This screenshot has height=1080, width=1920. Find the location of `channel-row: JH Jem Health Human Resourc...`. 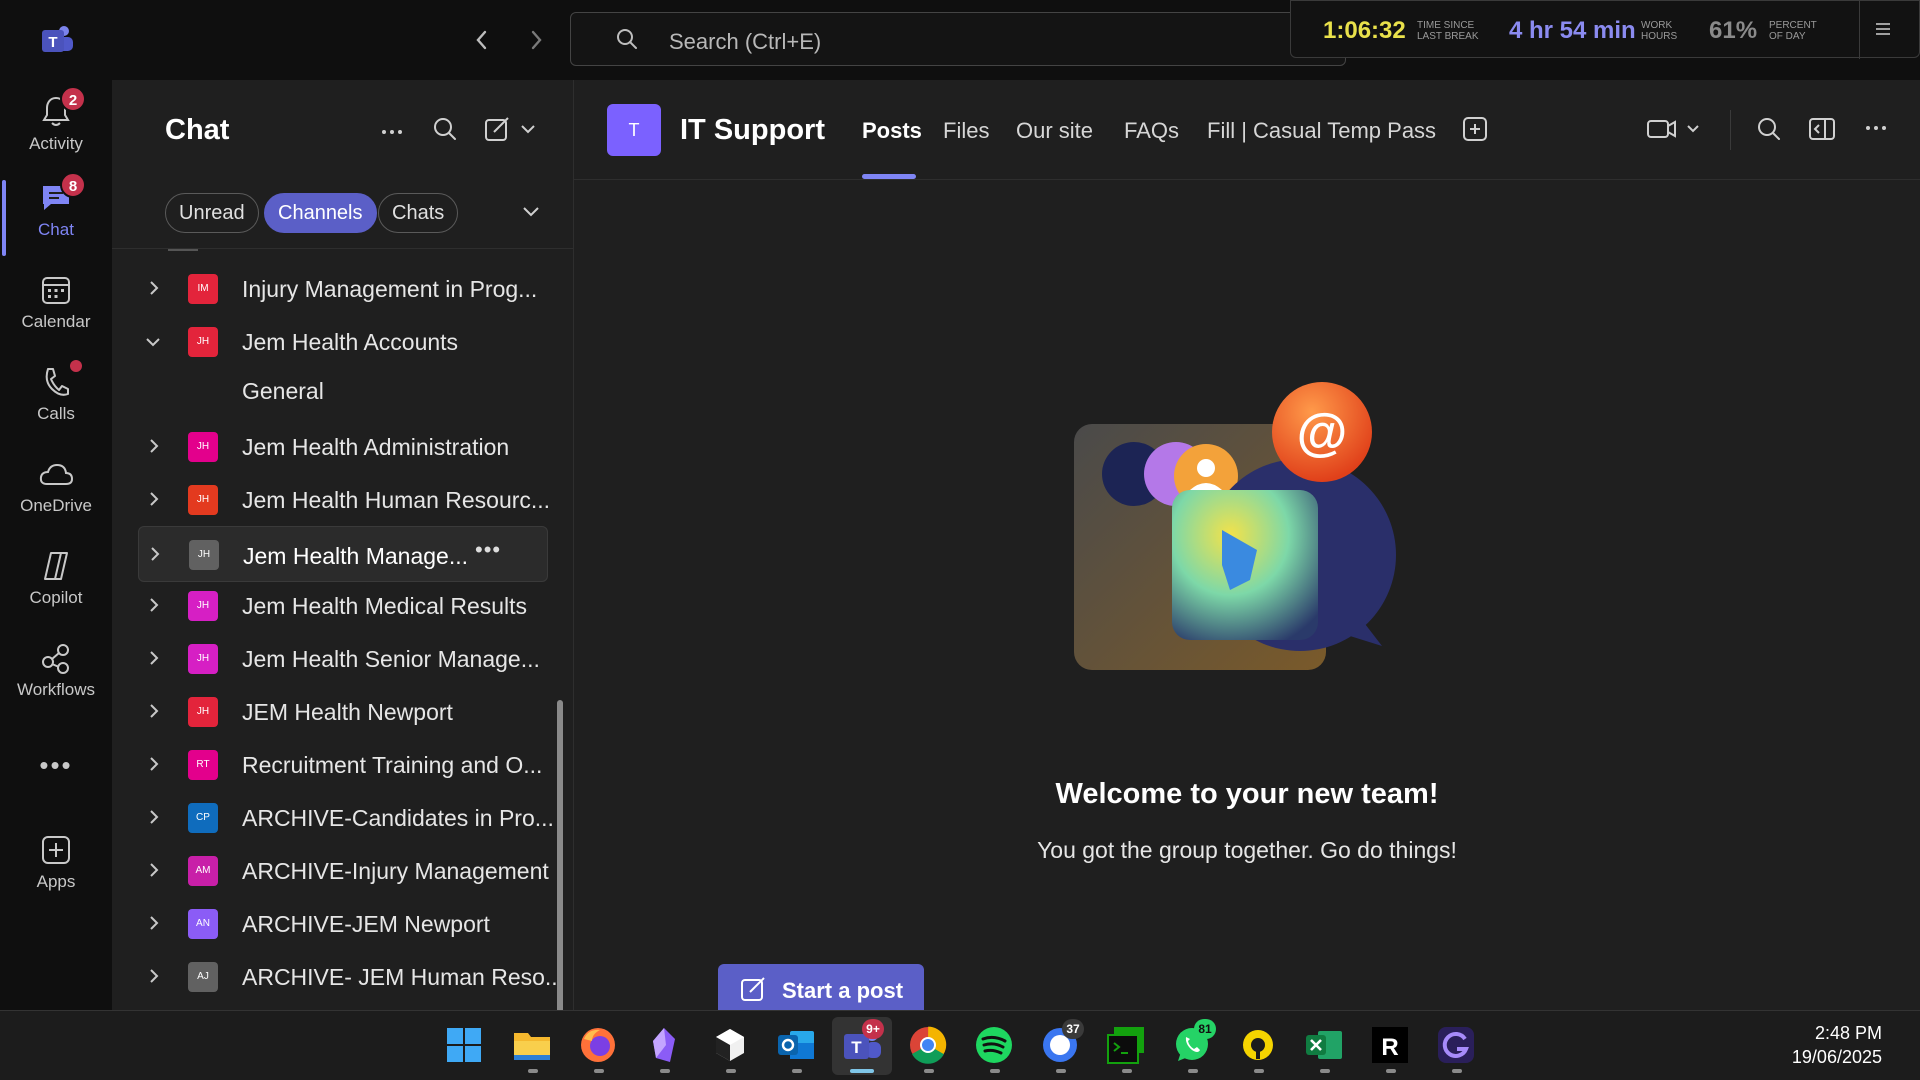

channel-row: JH Jem Health Human Resourc... is located at coordinates (344, 499).